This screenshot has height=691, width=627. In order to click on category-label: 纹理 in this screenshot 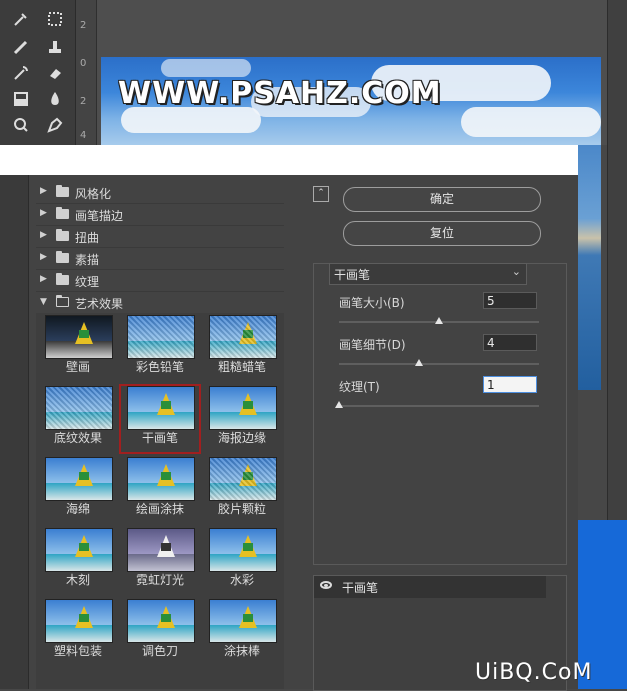, I will do `click(87, 282)`.